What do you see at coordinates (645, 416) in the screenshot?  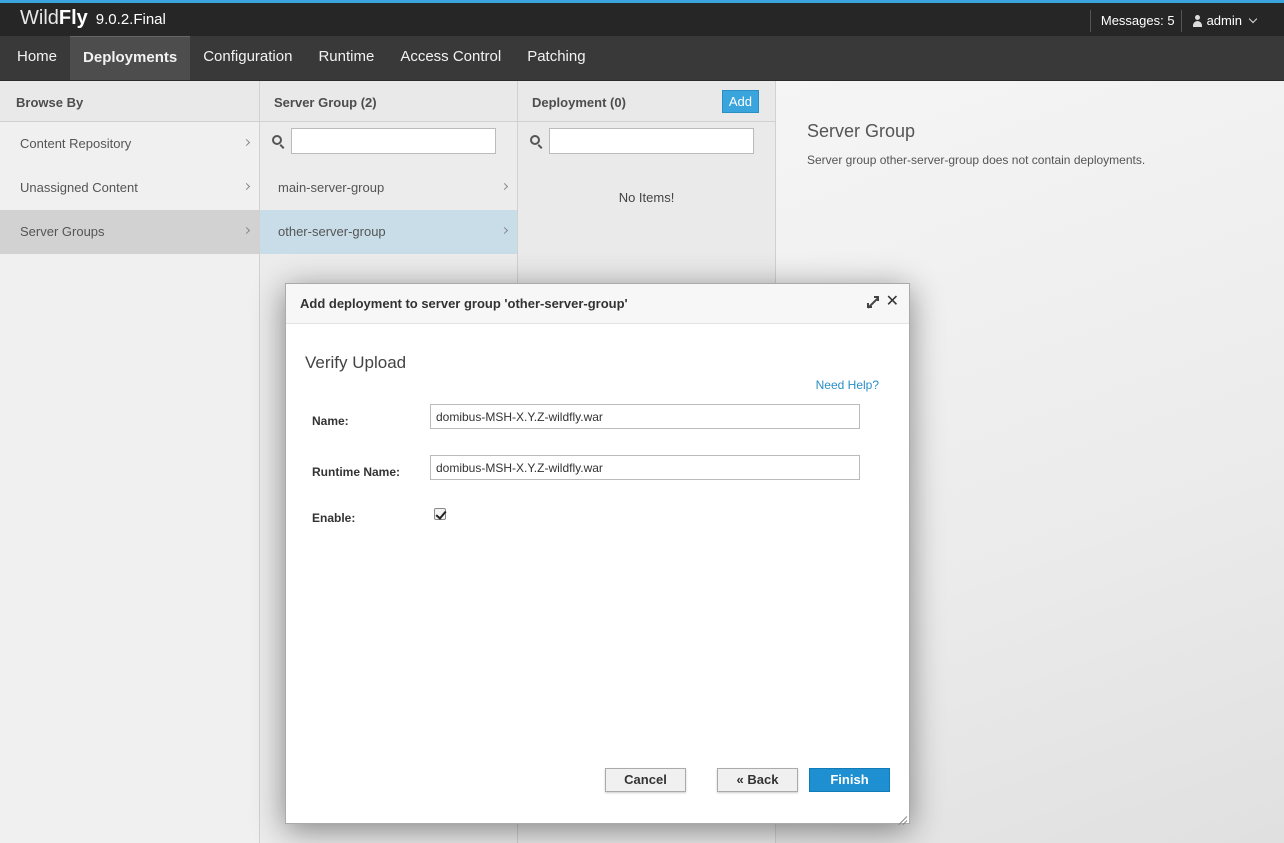 I see `name-field` at bounding box center [645, 416].